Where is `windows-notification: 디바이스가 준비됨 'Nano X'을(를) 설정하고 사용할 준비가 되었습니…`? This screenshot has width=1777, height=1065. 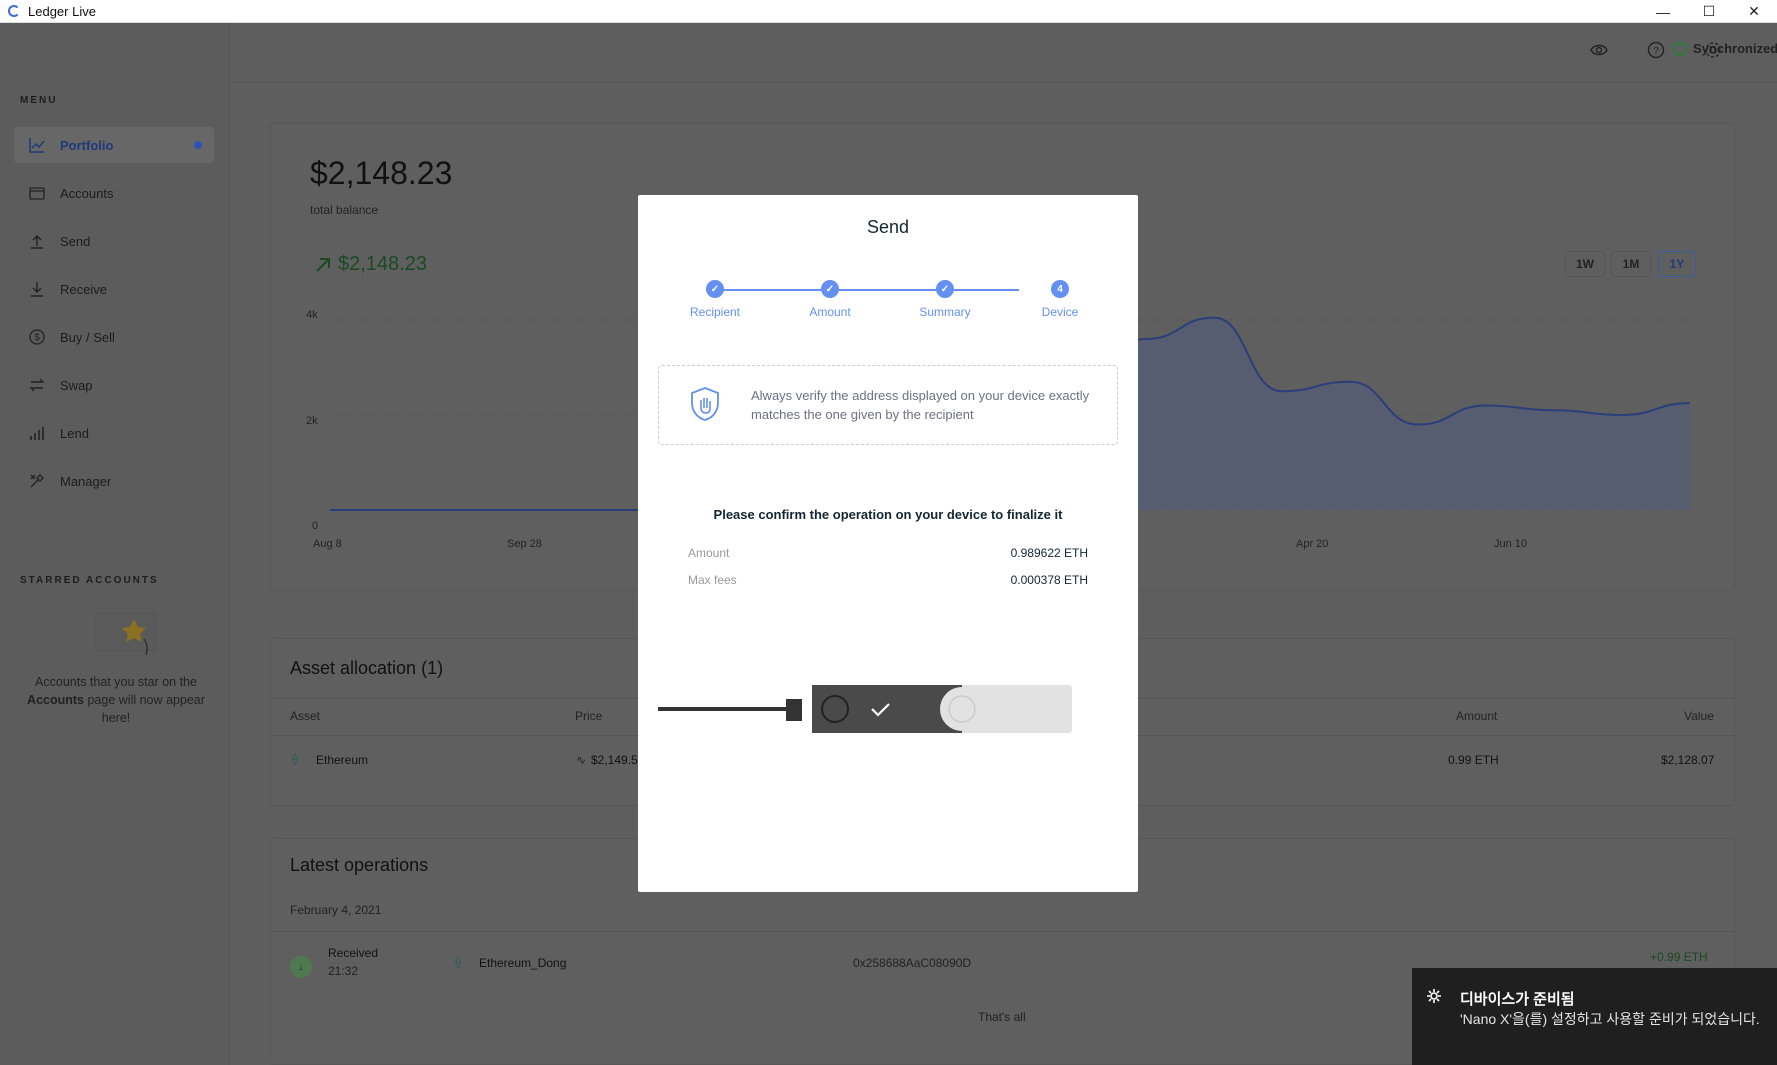 windows-notification: 디바이스가 준비됨 'Nano X'을(를) 설정하고 사용할 준비가 되었습니… is located at coordinates (1594, 1016).